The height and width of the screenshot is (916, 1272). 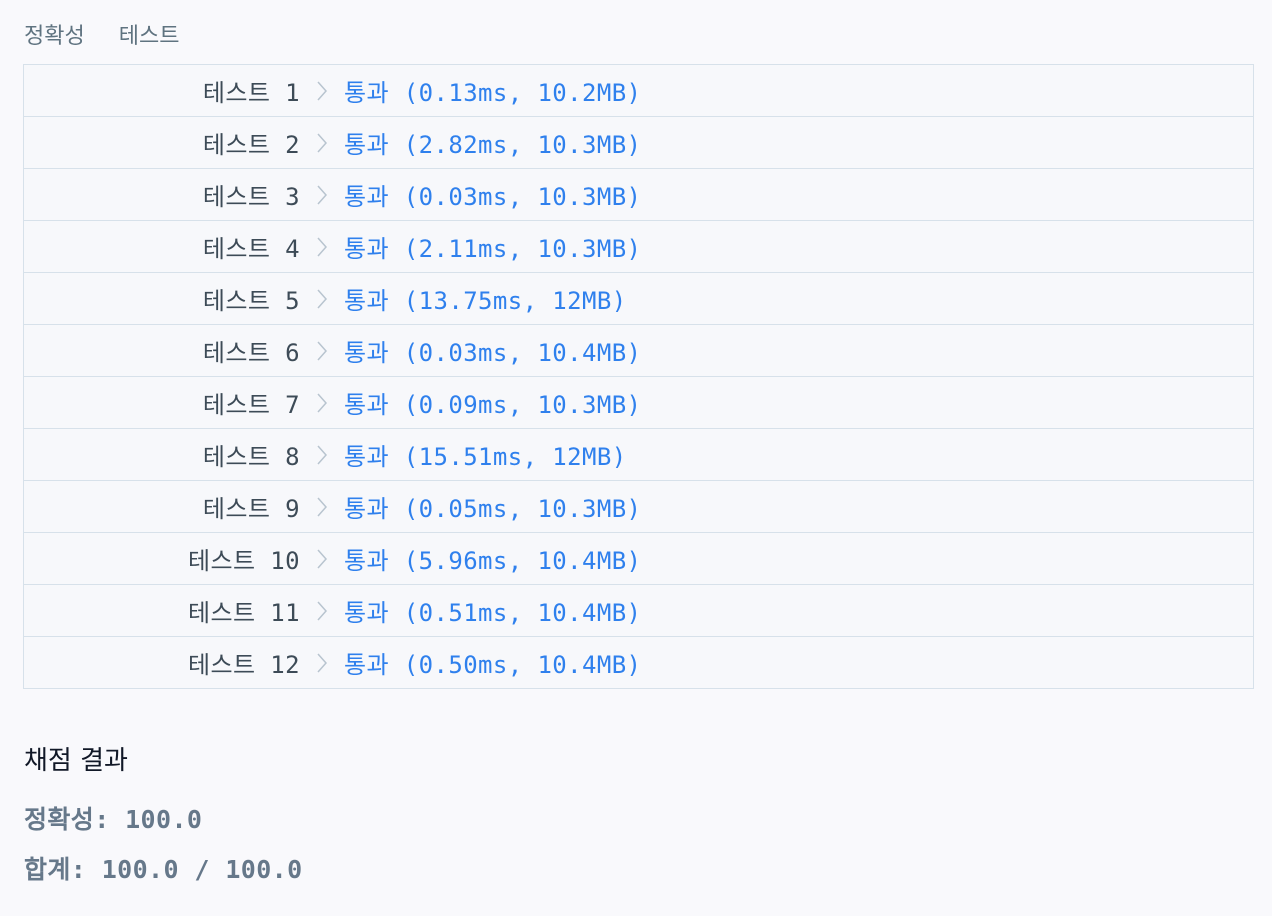 What do you see at coordinates (485, 301) in the screenshot?
I see `test-result: 통과 (13.75ms, 12MB)` at bounding box center [485, 301].